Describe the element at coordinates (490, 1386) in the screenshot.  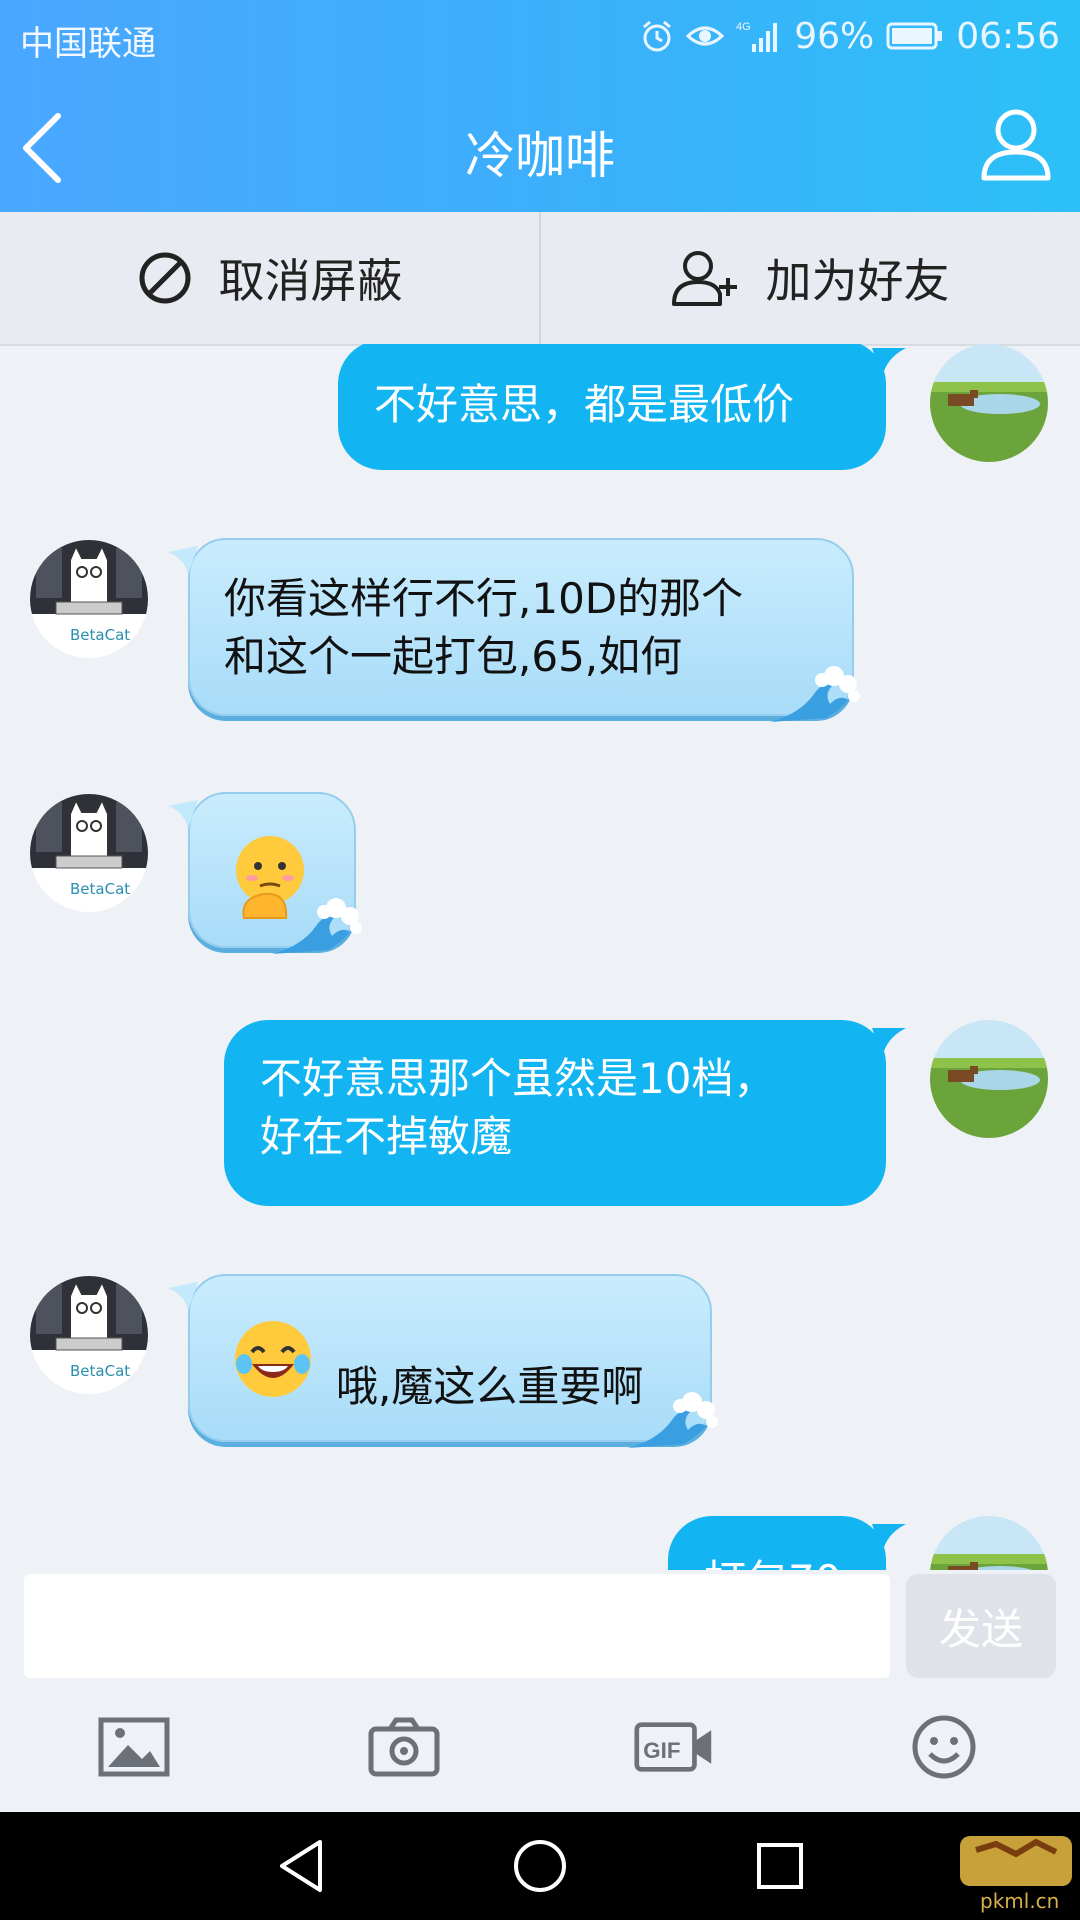
I see `message-text: 哦,魔这么重要啊` at that location.